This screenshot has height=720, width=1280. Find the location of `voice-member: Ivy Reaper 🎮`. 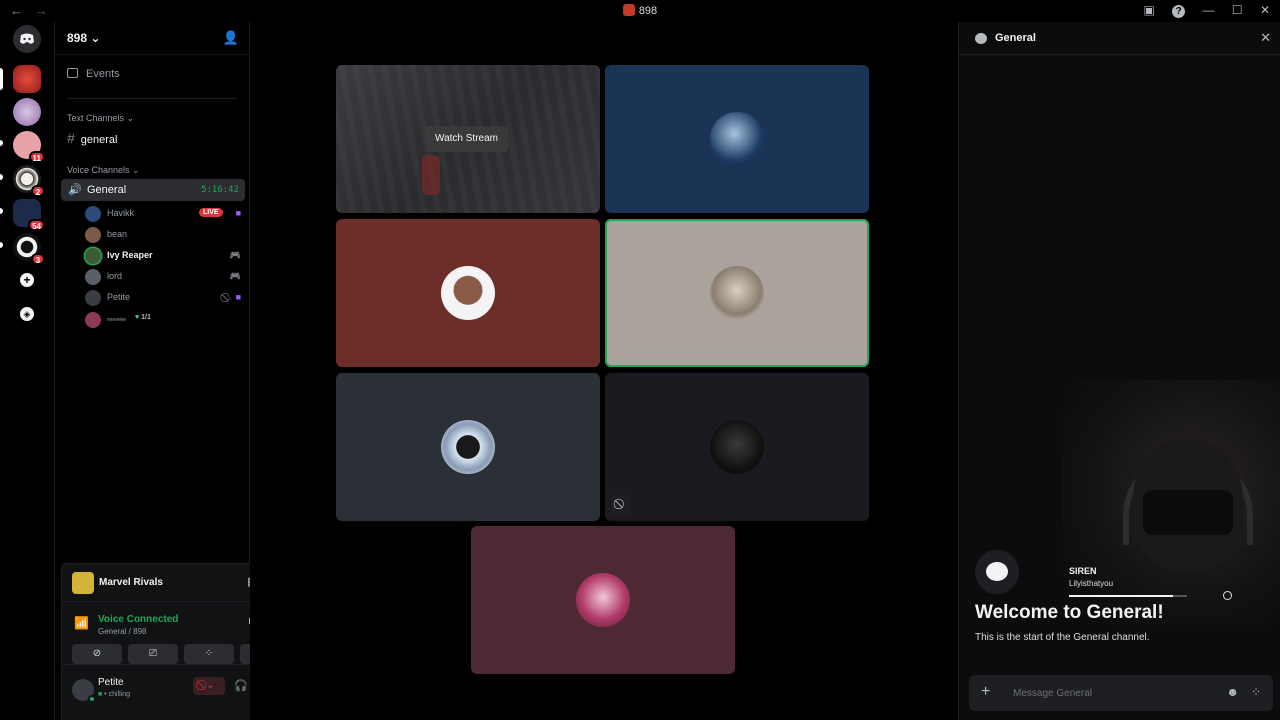

voice-member: Ivy Reaper 🎮 is located at coordinates (165, 256).